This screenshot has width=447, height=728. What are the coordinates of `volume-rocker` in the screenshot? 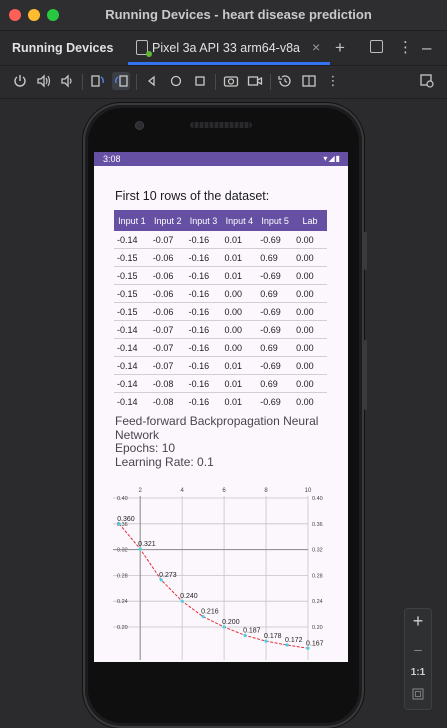 It's located at (365, 375).